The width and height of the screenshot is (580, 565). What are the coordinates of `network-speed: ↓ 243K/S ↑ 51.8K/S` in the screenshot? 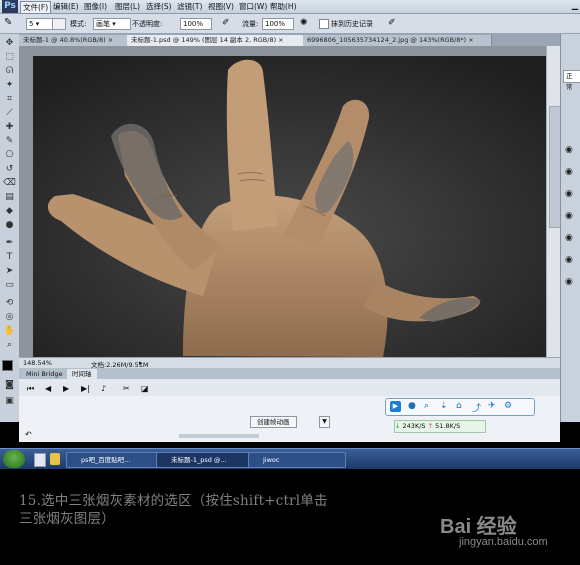 It's located at (440, 426).